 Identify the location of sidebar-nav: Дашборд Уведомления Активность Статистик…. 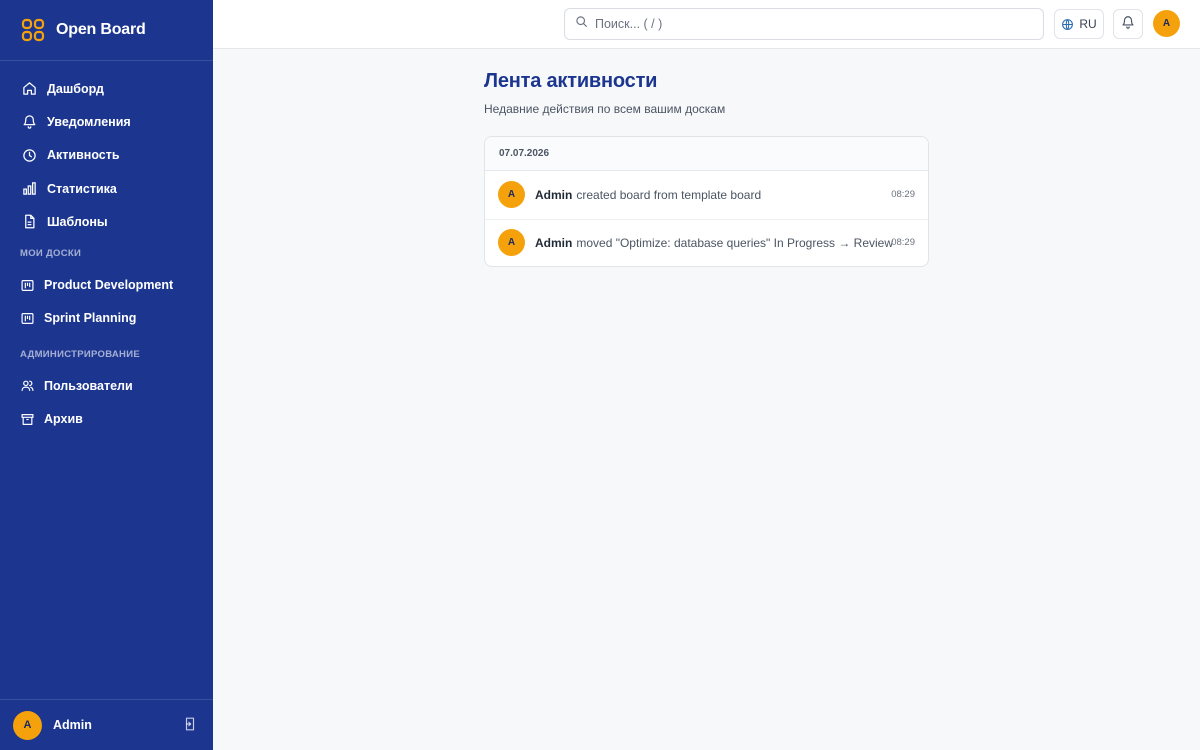
(106, 248).